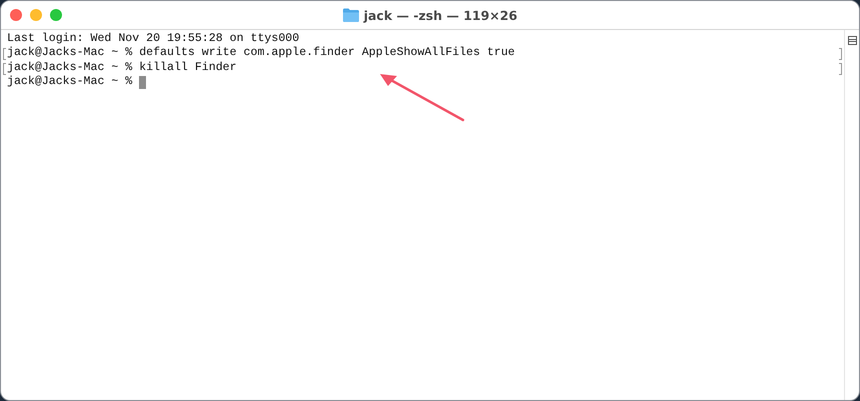 The width and height of the screenshot is (860, 401). Describe the element at coordinates (36, 15) in the screenshot. I see `minimize-button` at that location.